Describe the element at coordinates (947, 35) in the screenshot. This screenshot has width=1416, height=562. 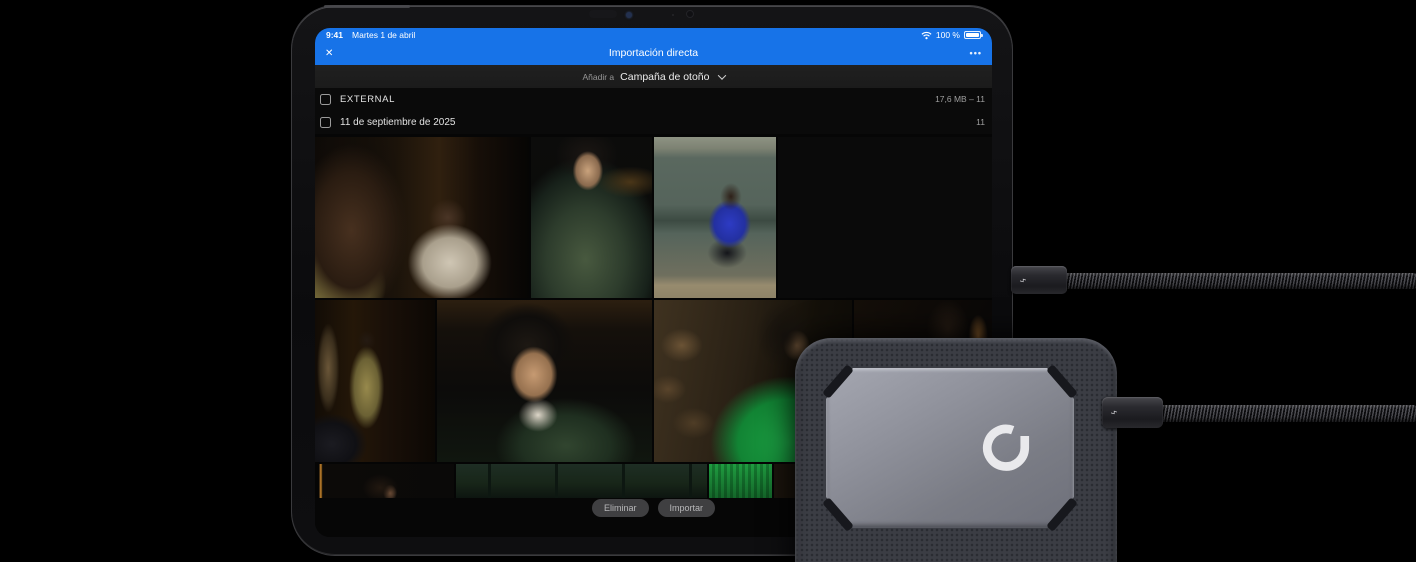
I see `battery-percent: 100 %` at that location.